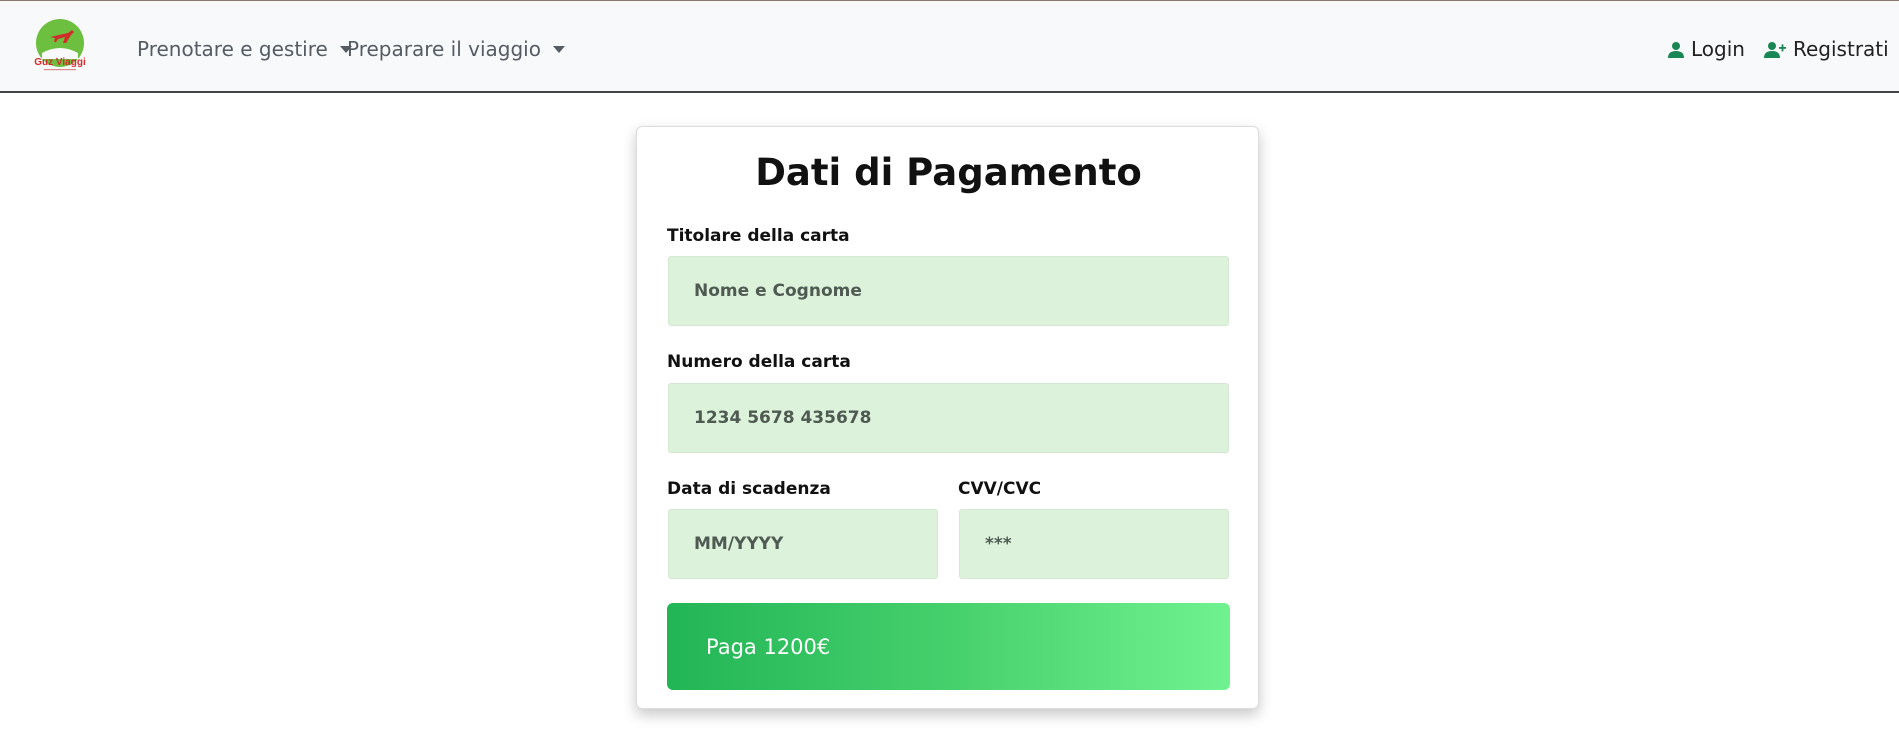 The image size is (1899, 742). Describe the element at coordinates (803, 544) in the screenshot. I see `expiry-input` at that location.